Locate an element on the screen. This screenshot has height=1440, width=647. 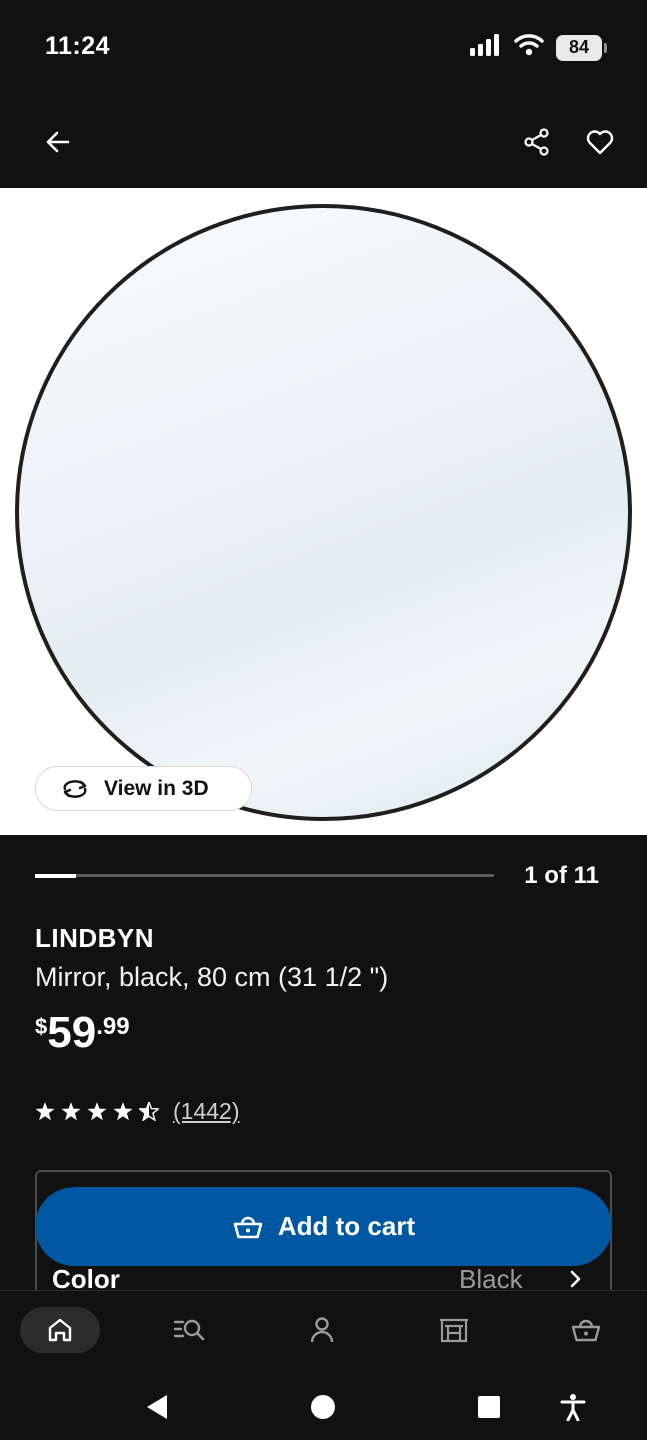
nav-search is located at coordinates (190, 1330).